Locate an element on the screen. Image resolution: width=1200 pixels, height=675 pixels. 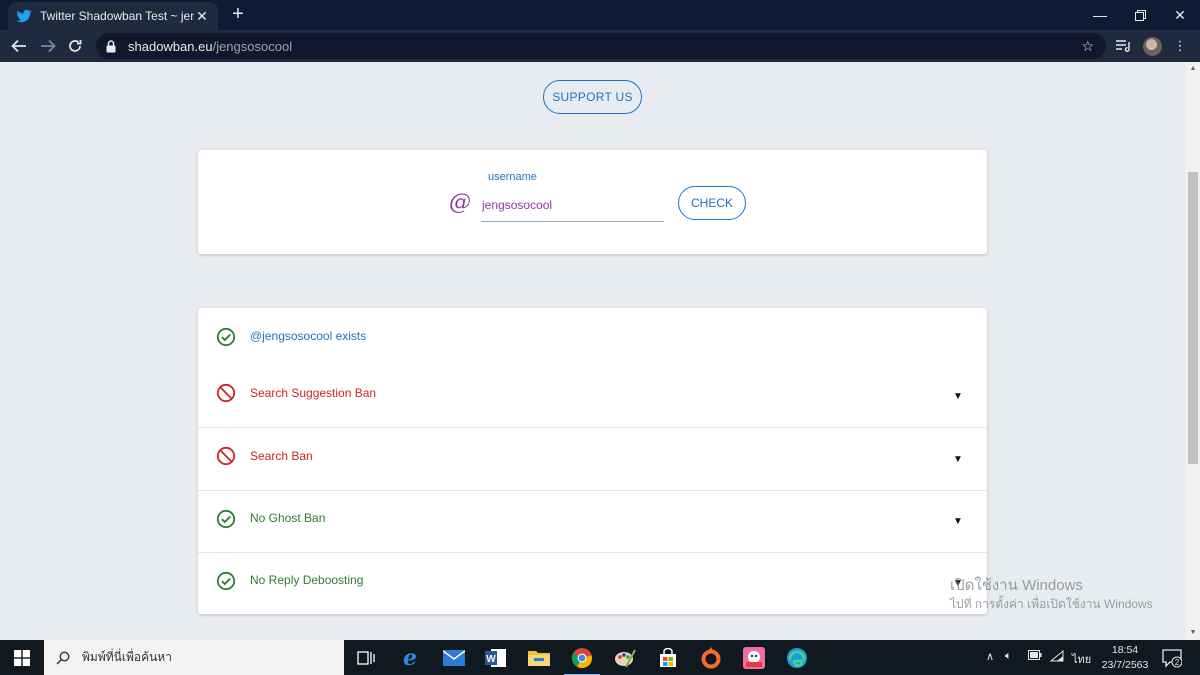
username-search-card: username @ CHECK is located at coordinates (592, 202).